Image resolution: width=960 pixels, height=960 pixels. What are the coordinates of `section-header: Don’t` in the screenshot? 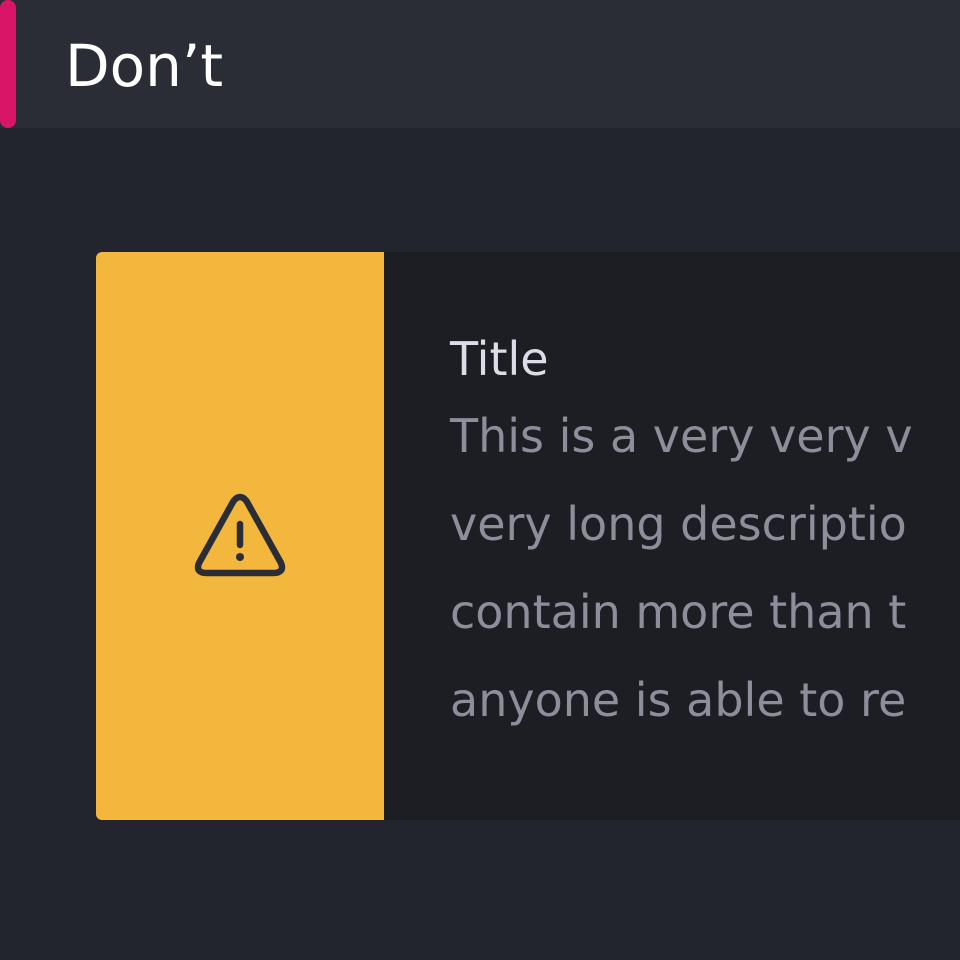 It's located at (480, 64).